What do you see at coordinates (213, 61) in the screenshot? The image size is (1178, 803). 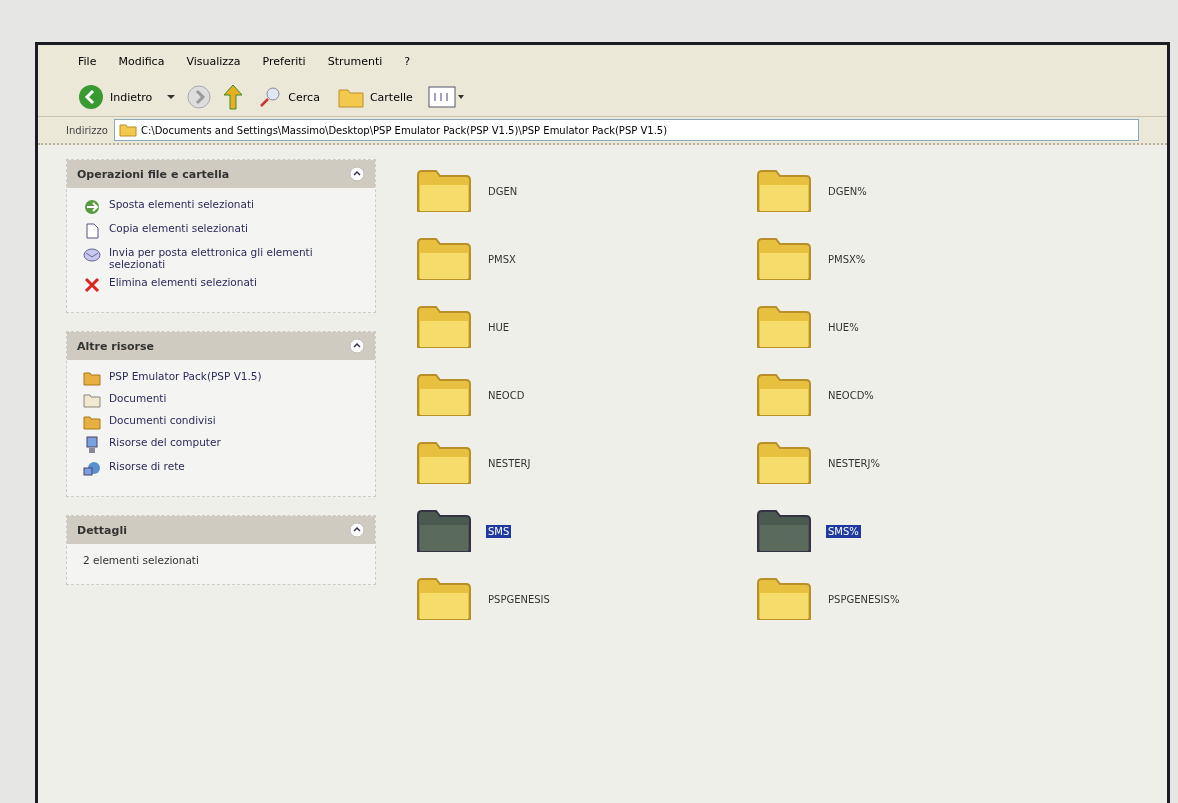 I see `menu-item: Visualizza` at bounding box center [213, 61].